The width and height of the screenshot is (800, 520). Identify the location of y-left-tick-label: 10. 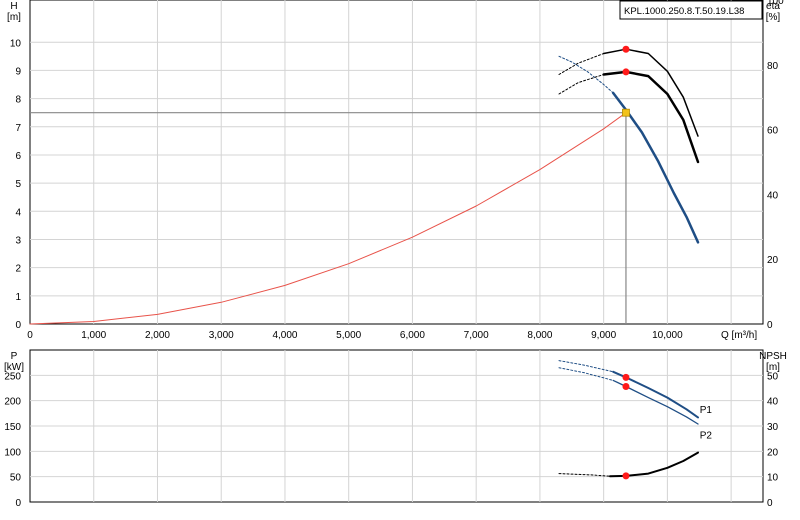
(16, 43).